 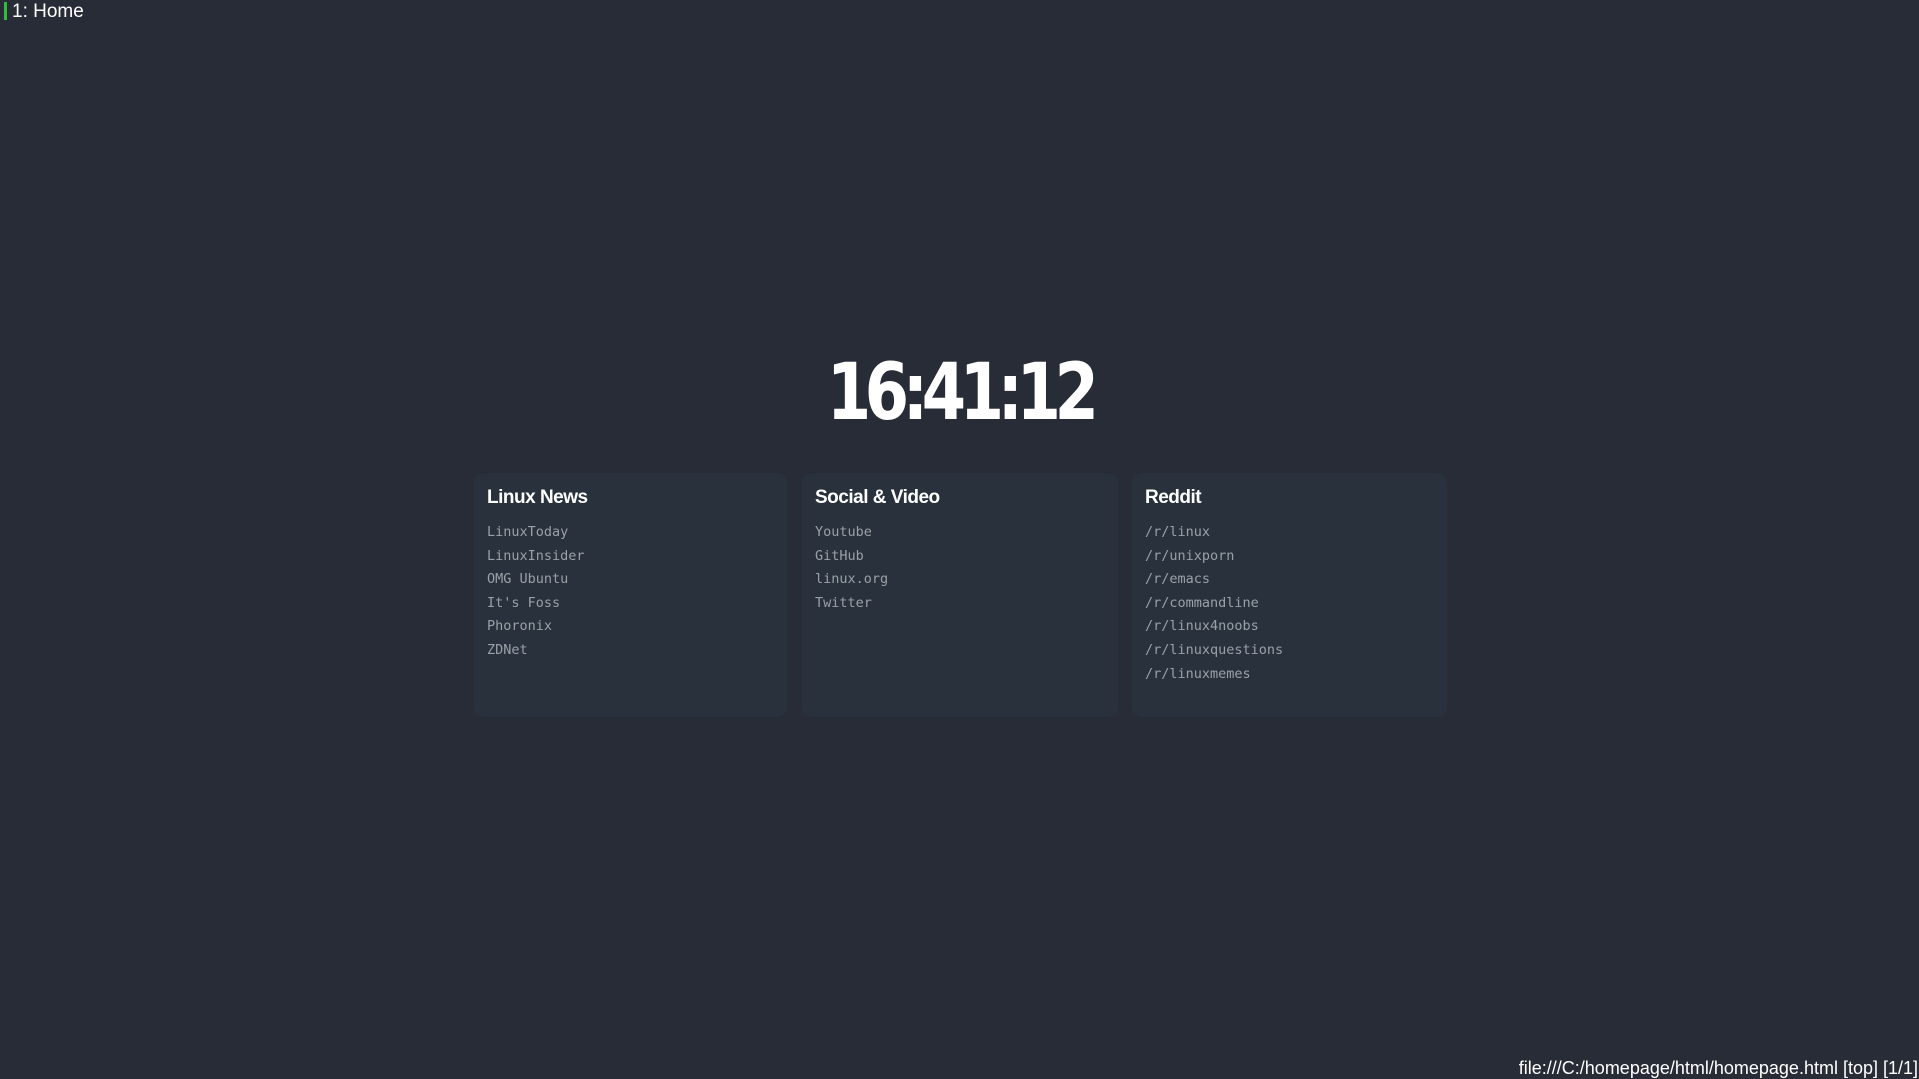 I want to click on link-r-linux: /r/linux, so click(x=1214, y=533).